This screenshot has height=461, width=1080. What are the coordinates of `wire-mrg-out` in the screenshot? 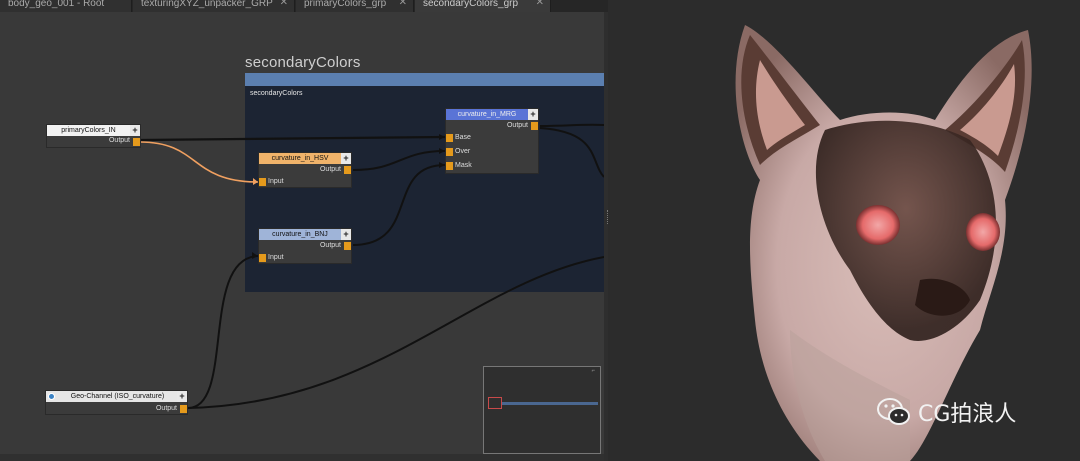 It's located at (571, 125).